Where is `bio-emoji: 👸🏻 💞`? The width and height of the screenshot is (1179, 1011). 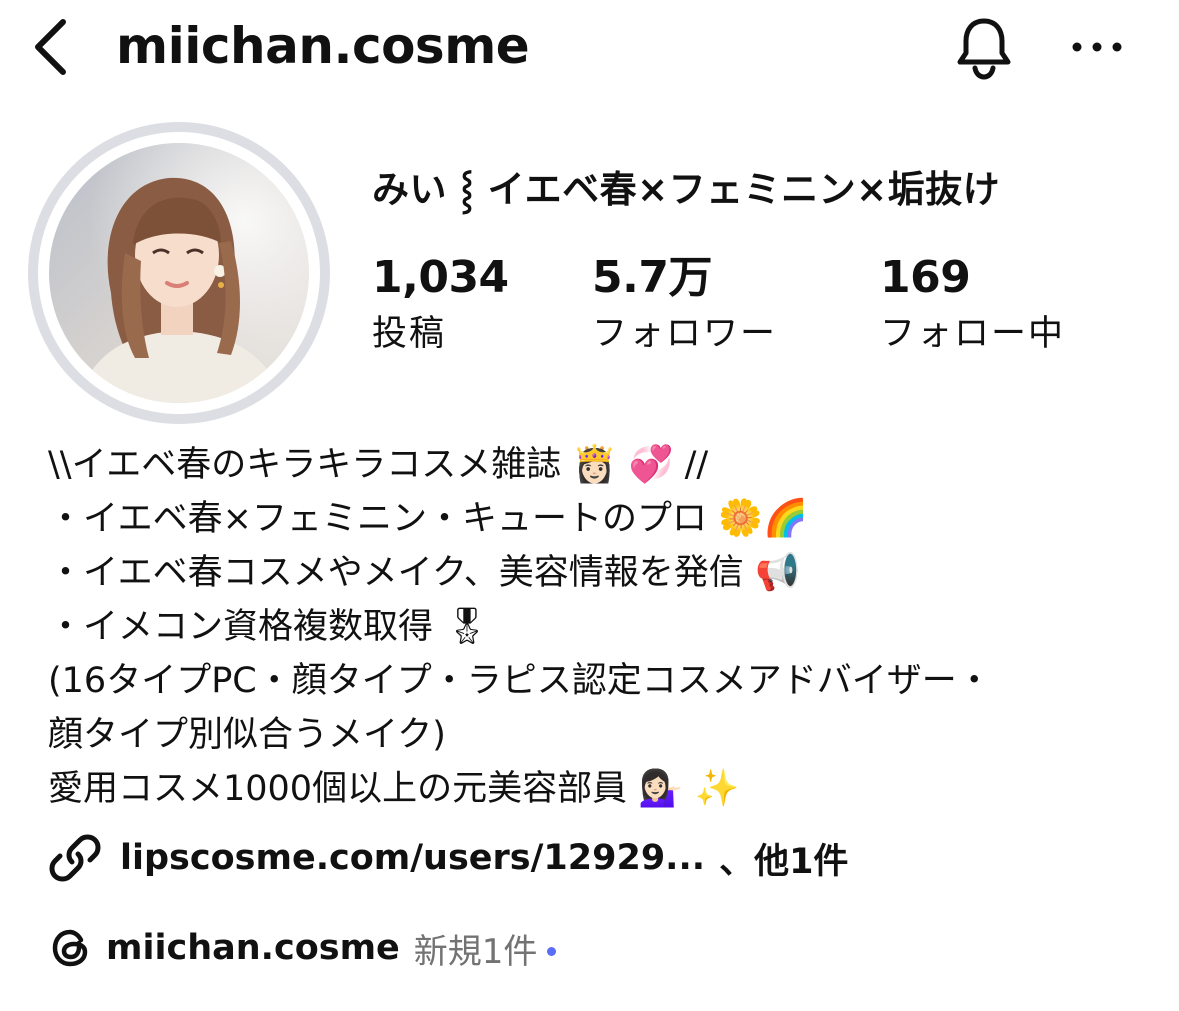 bio-emoji: 👸🏻 💞 is located at coordinates (623, 464).